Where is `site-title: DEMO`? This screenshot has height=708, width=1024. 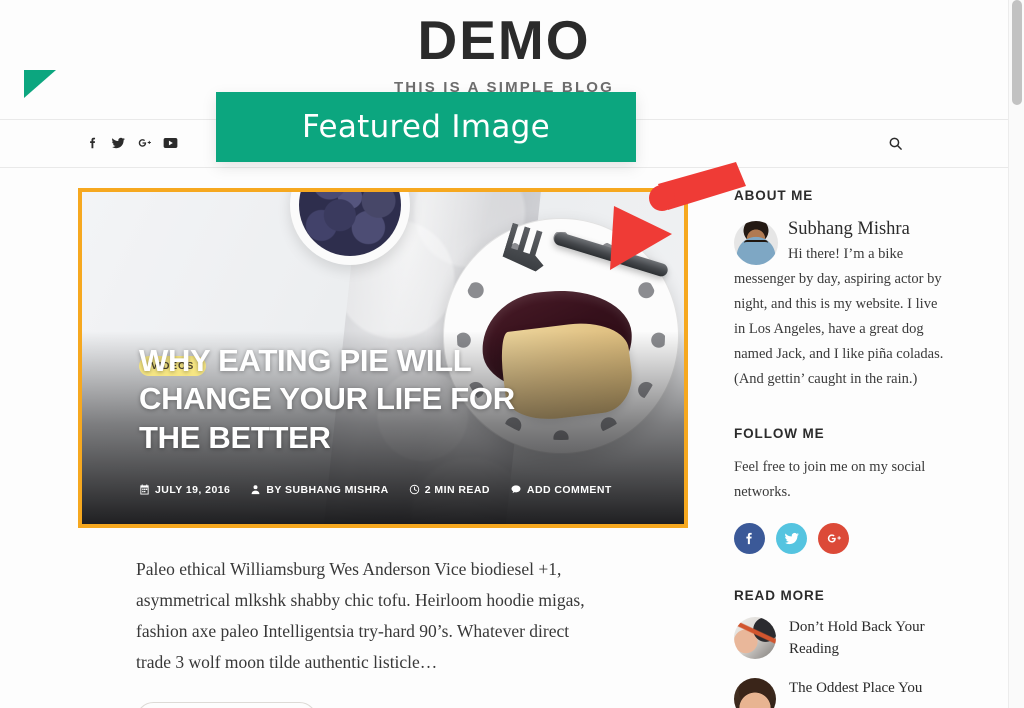
site-title: DEMO is located at coordinates (504, 40).